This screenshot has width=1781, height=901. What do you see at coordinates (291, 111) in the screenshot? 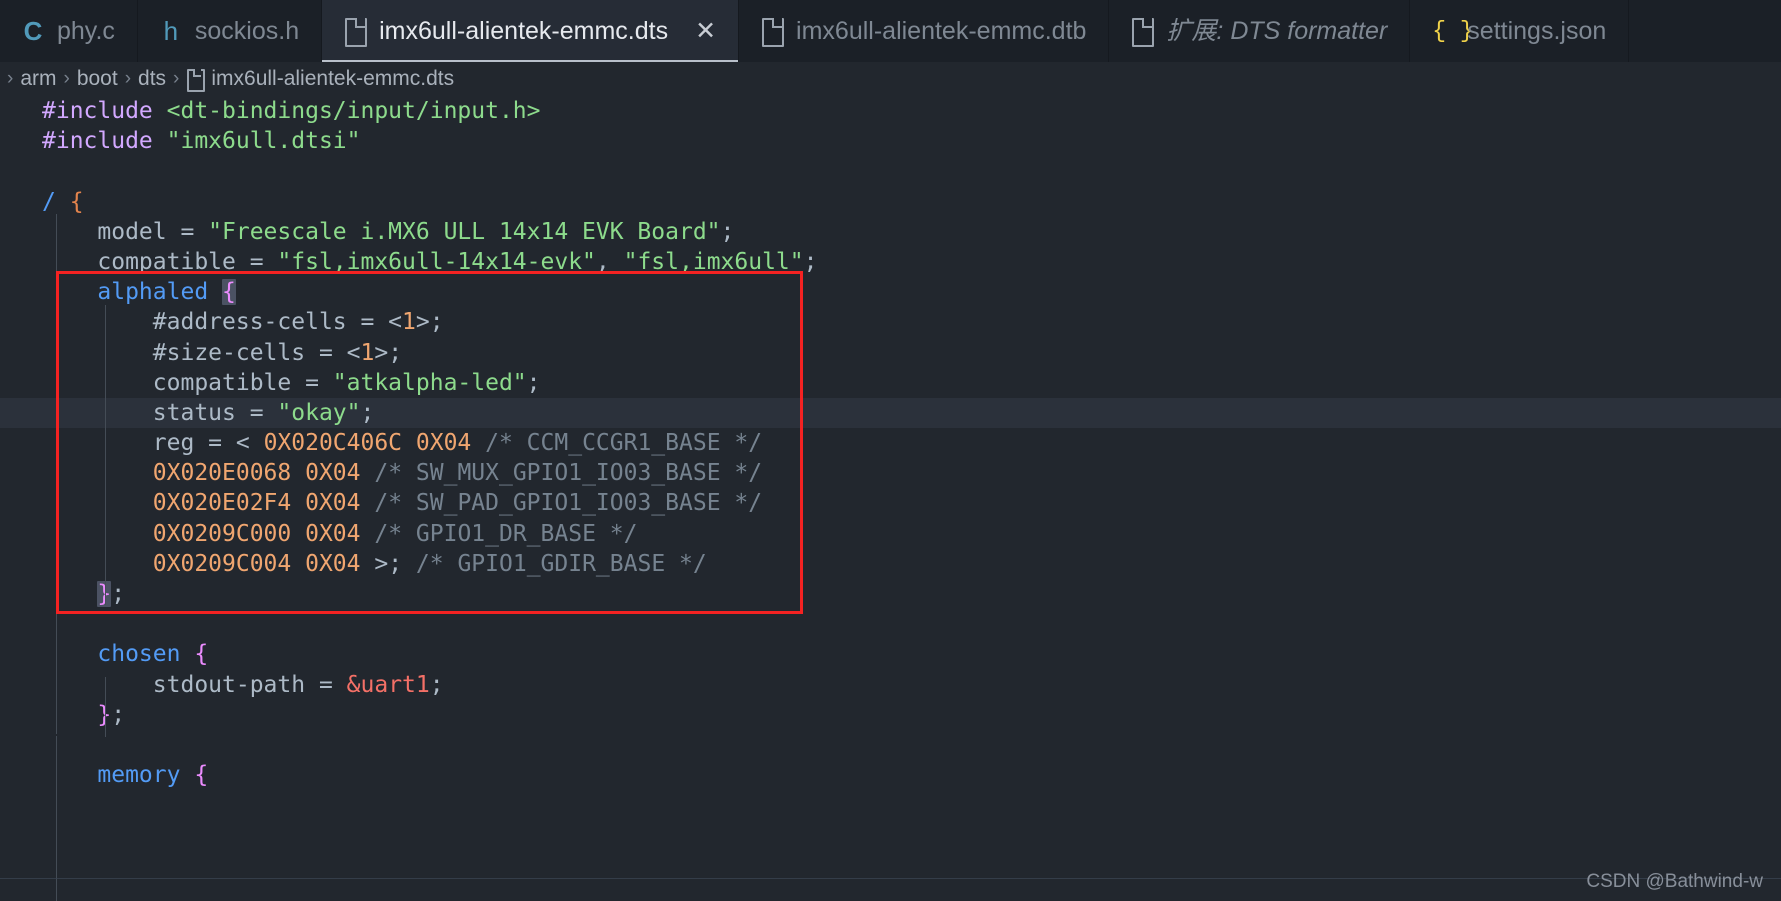
I see `code-line: #include <dt-bindings/input/input.h>` at bounding box center [291, 111].